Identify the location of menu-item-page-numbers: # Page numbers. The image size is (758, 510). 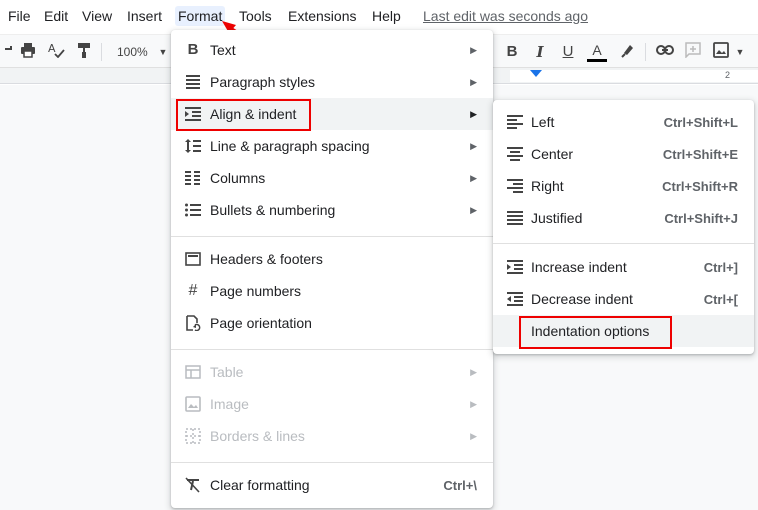
(332, 291).